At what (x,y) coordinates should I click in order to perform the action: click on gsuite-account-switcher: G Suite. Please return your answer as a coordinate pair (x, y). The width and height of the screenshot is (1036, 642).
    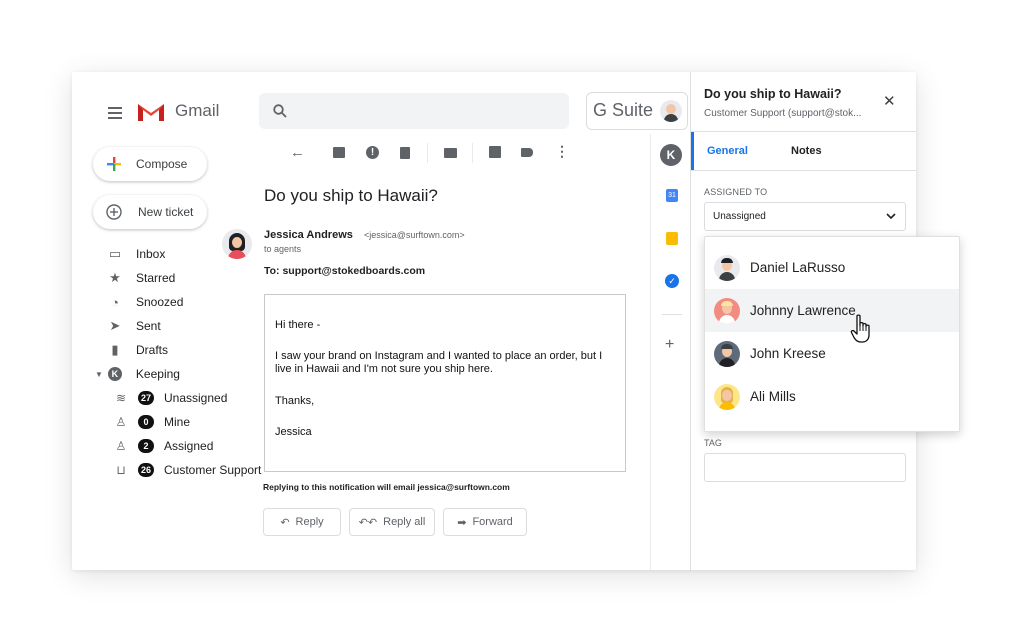
    Looking at the image, I should click on (637, 111).